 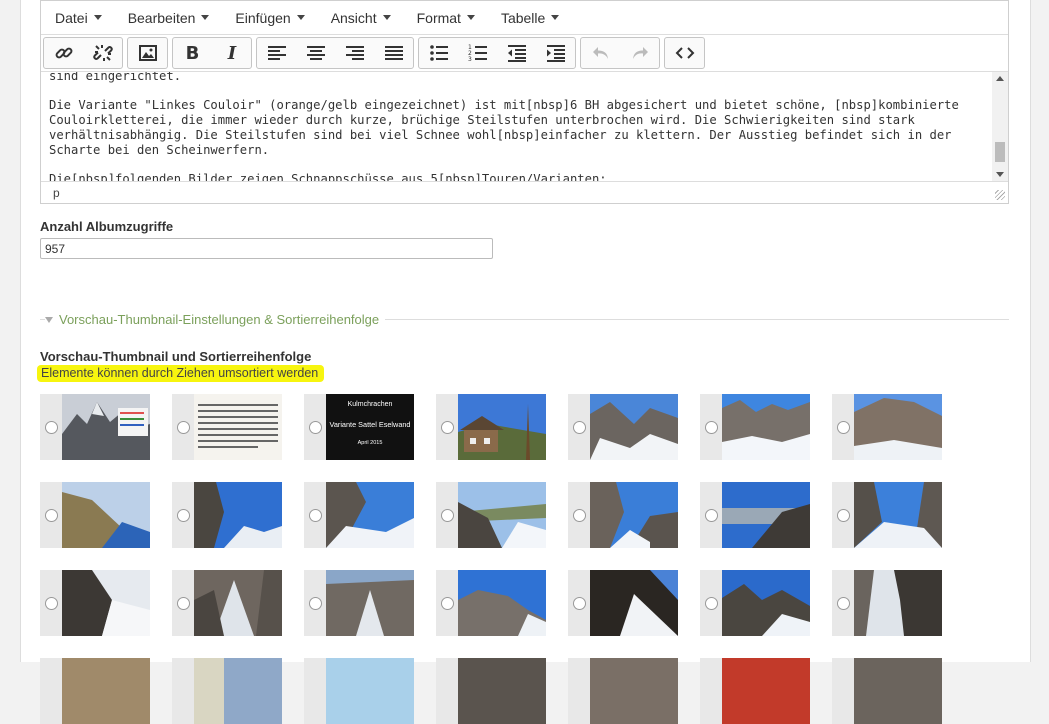 What do you see at coordinates (393, 53) in the screenshot?
I see `align-justify-button` at bounding box center [393, 53].